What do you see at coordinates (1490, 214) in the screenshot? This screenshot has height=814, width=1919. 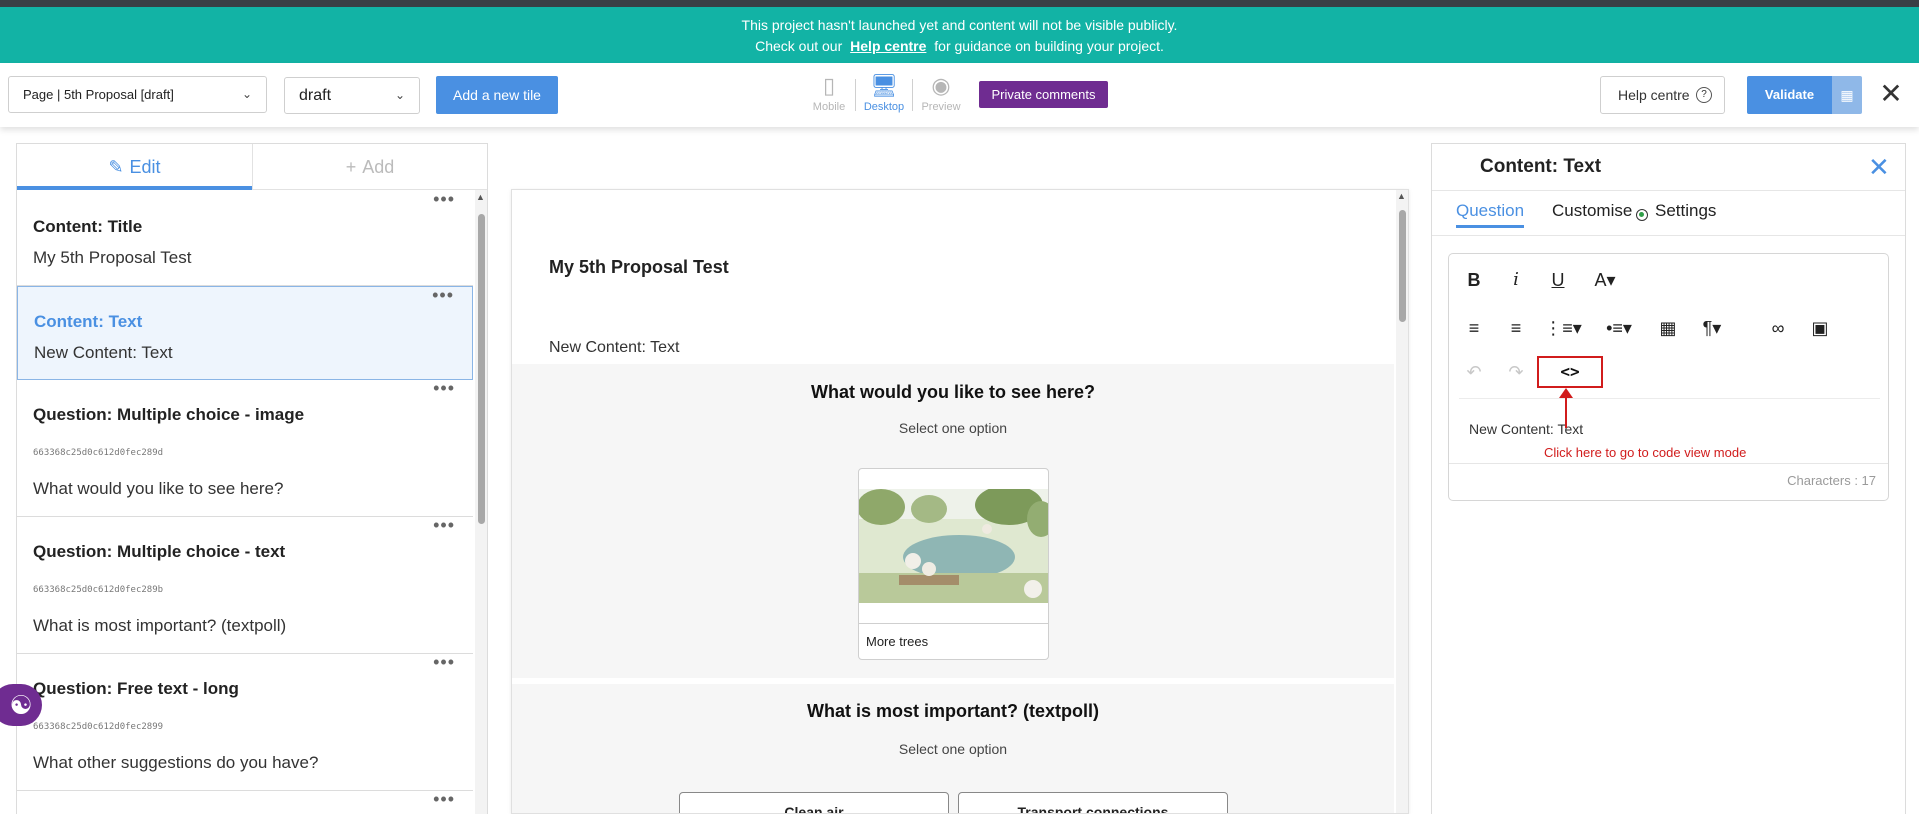 I see `tab-question: Question` at bounding box center [1490, 214].